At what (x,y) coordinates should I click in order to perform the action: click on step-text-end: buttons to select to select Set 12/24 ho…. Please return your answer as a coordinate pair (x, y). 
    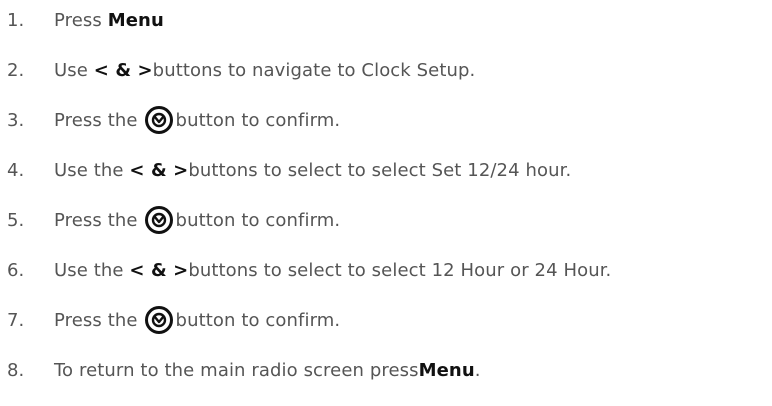
    Looking at the image, I should click on (380, 170).